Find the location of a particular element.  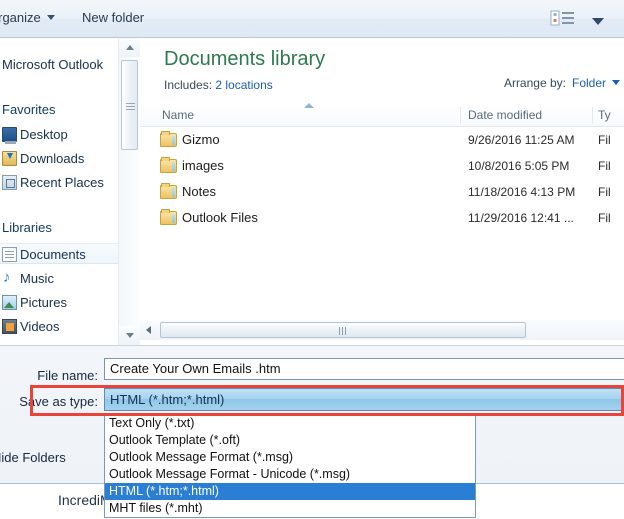

arrange-by-control: Arrange by: Folder is located at coordinates (562, 83).